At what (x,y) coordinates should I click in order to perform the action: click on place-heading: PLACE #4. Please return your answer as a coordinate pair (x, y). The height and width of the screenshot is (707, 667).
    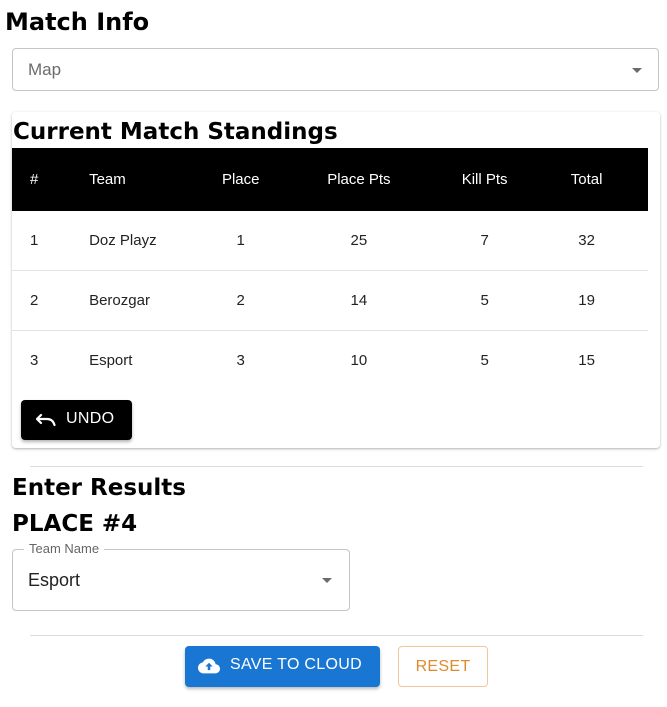
    Looking at the image, I should click on (75, 524).